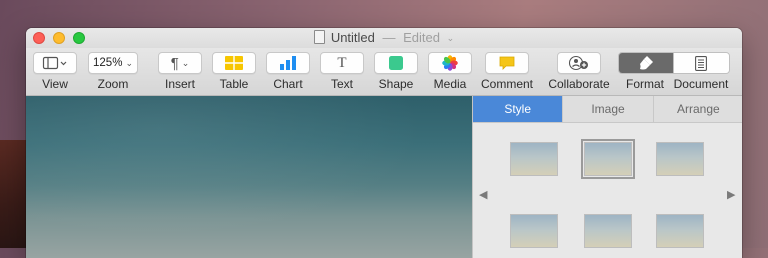  I want to click on title-chevron-icon: ⌄, so click(450, 38).